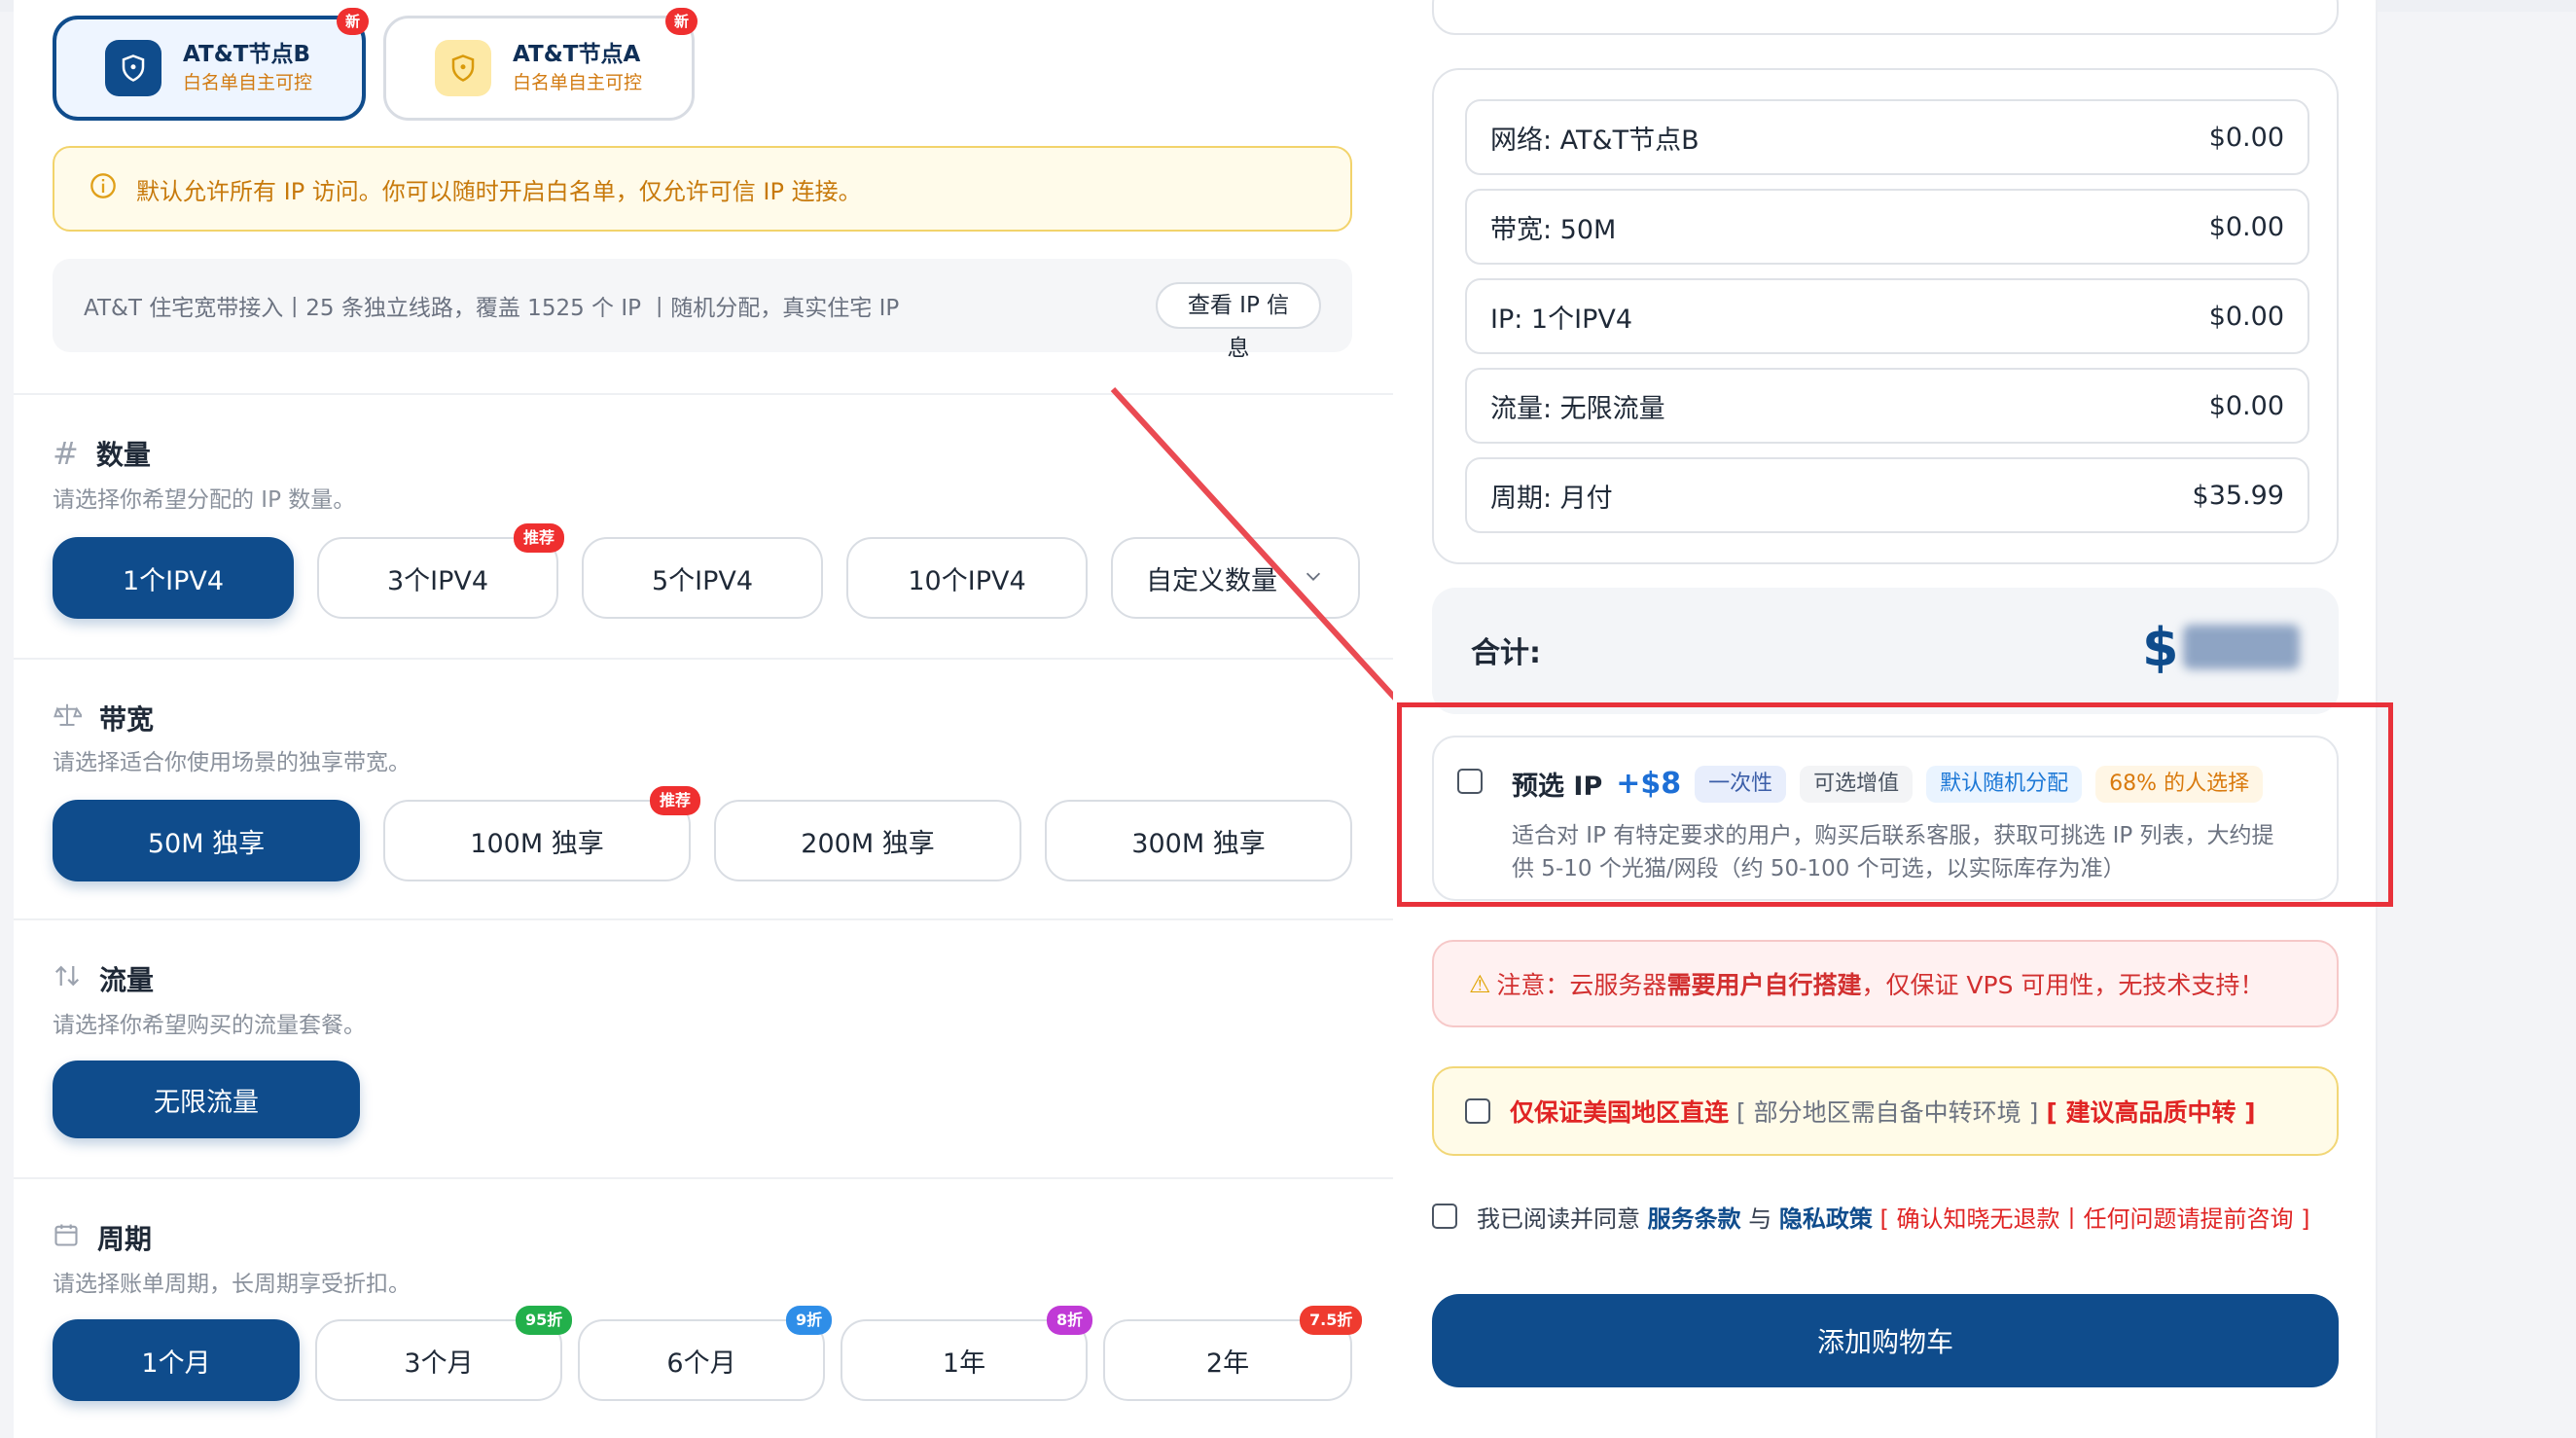  What do you see at coordinates (577, 54) in the screenshot?
I see `node-title: AT&T节点A` at bounding box center [577, 54].